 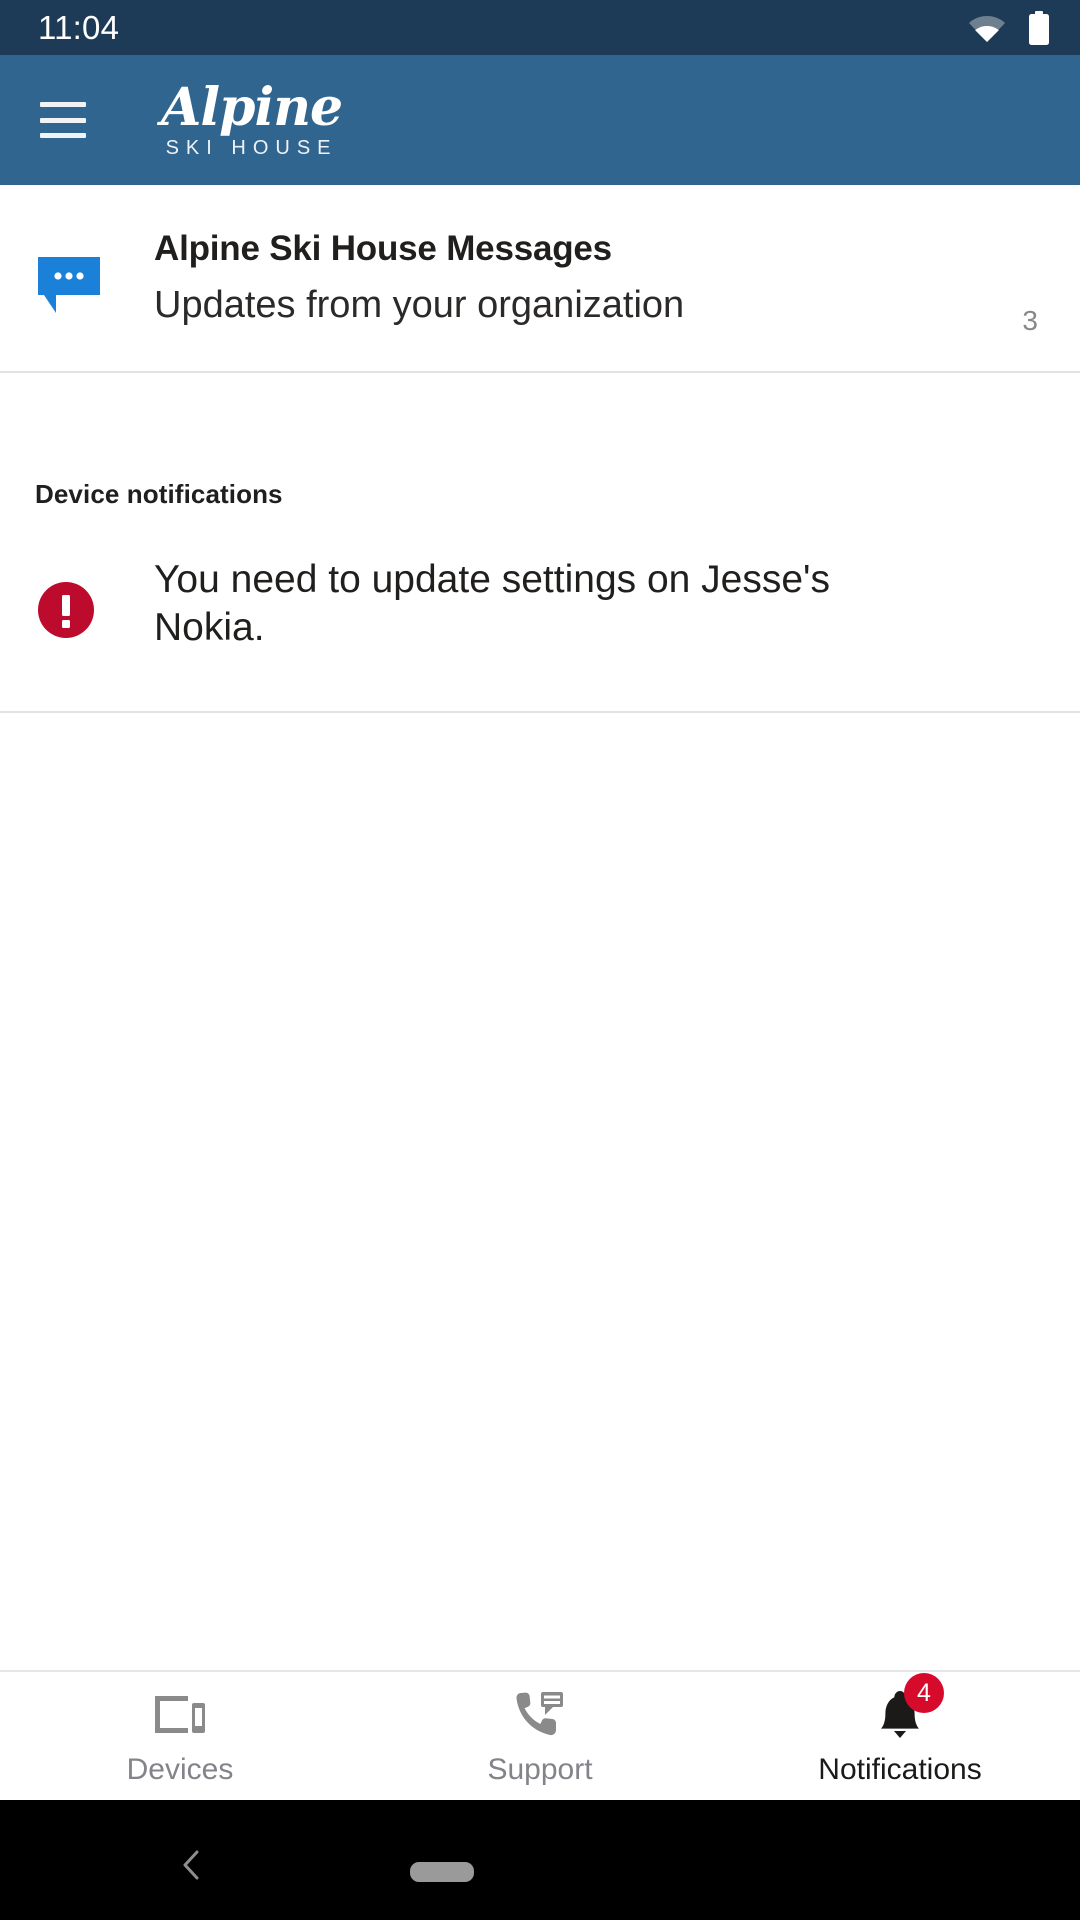 What do you see at coordinates (1030, 320) in the screenshot?
I see `messages-card-count: 3` at bounding box center [1030, 320].